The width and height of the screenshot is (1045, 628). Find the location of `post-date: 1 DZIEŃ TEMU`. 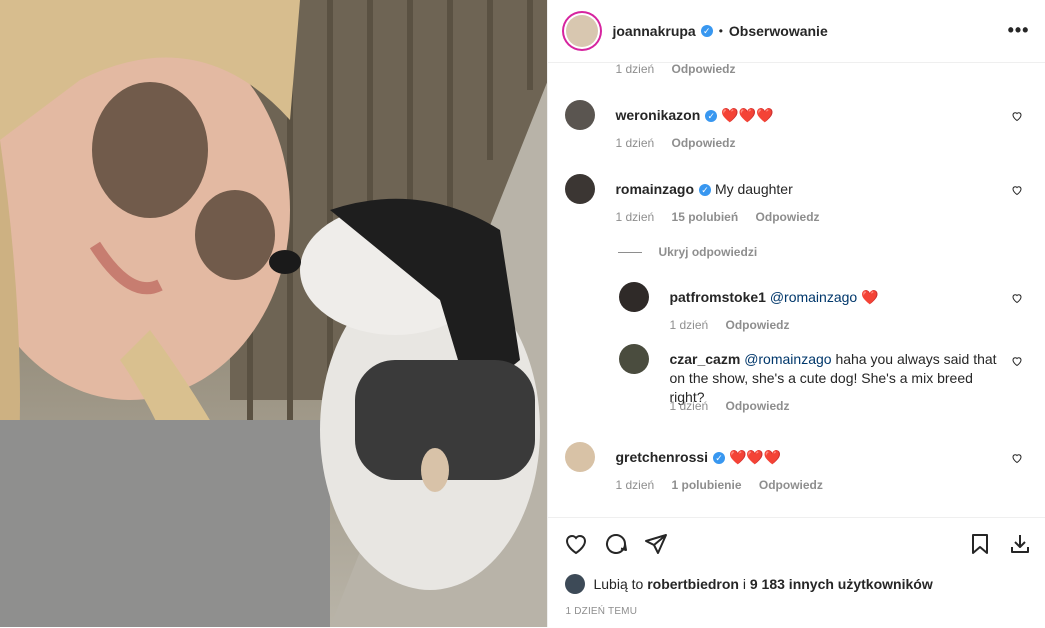

post-date: 1 DZIEŃ TEMU is located at coordinates (601, 611).